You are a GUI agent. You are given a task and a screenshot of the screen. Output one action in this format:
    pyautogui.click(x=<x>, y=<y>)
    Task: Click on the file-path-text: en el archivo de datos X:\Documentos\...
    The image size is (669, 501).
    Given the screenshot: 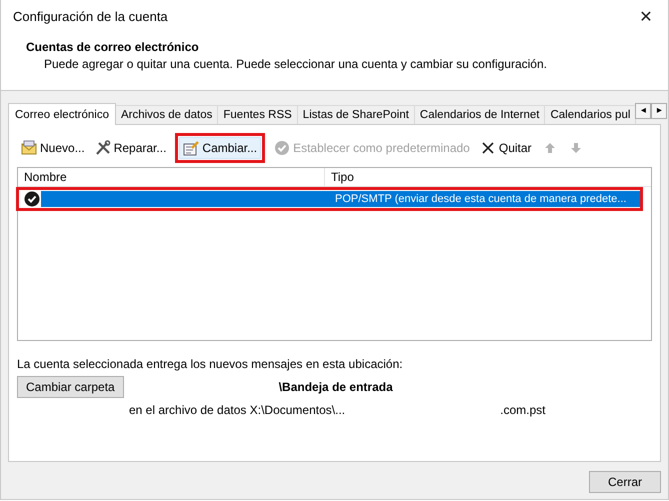 What is the action you would take?
    pyautogui.click(x=237, y=410)
    